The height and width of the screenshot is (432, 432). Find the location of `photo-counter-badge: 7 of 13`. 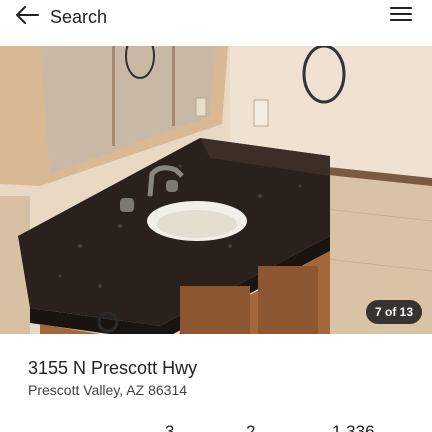

photo-counter-badge: 7 of 13 is located at coordinates (393, 312).